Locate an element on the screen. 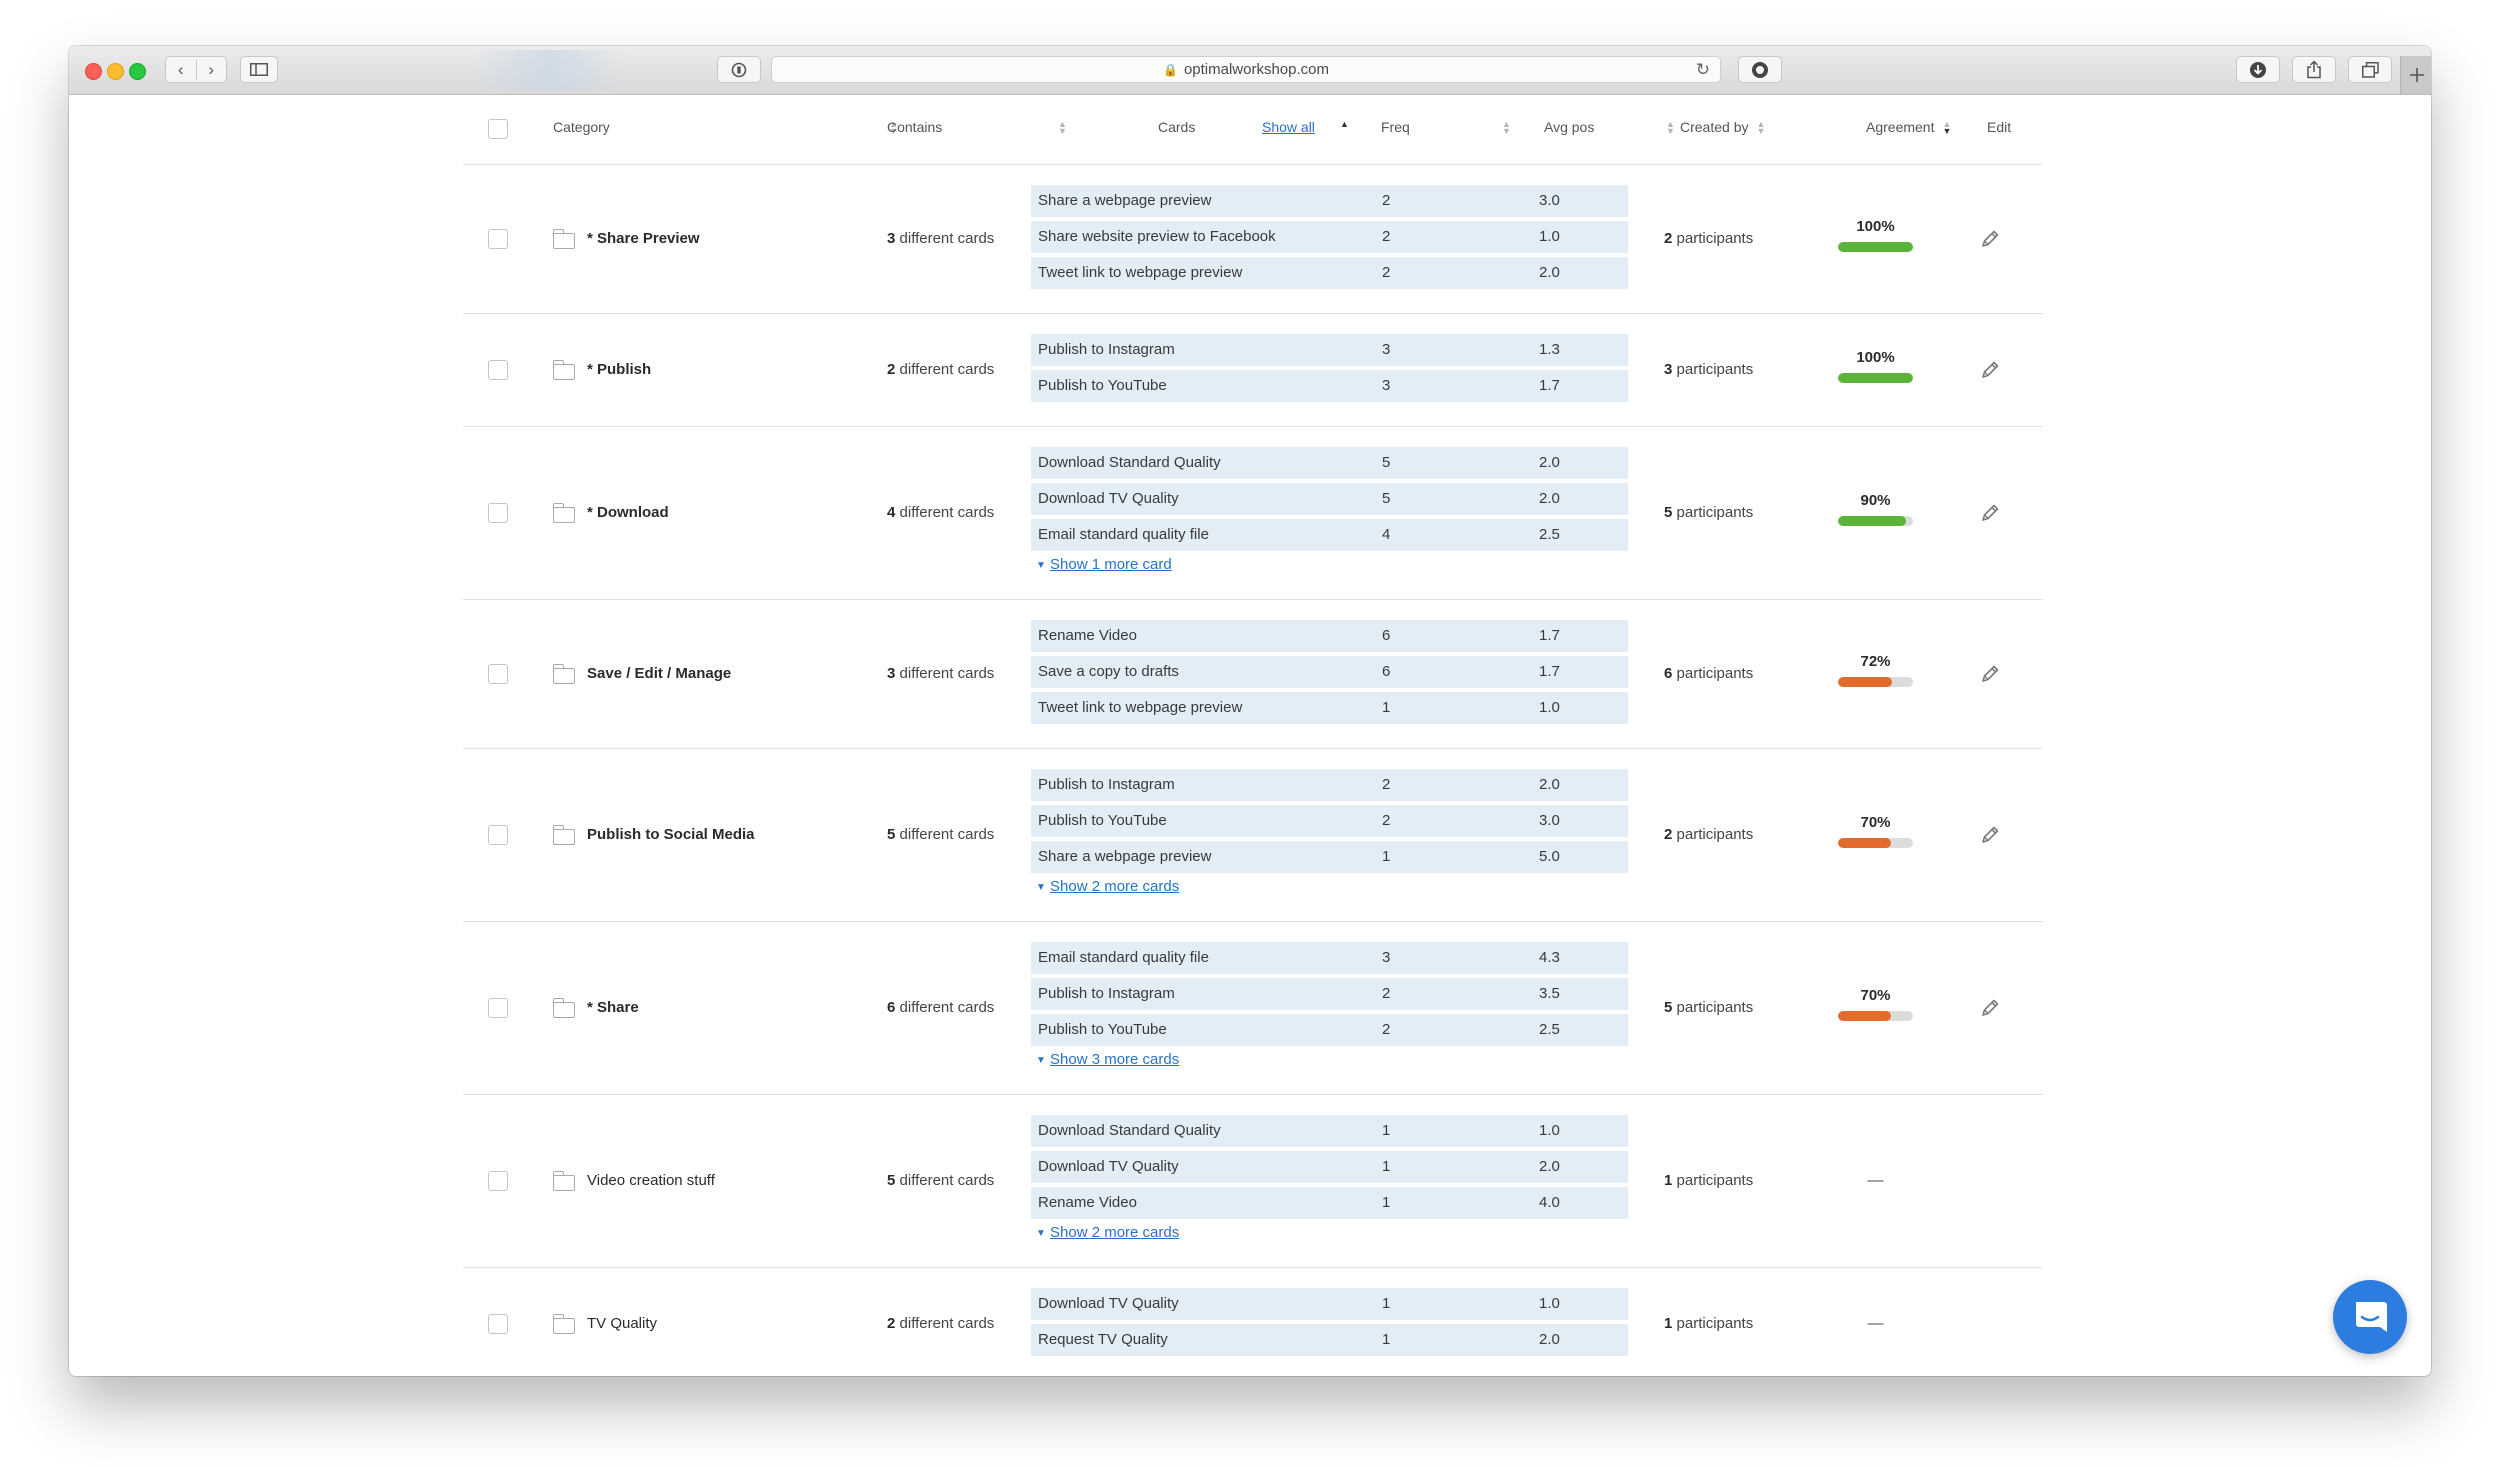  downloads-button is located at coordinates (2258, 69).